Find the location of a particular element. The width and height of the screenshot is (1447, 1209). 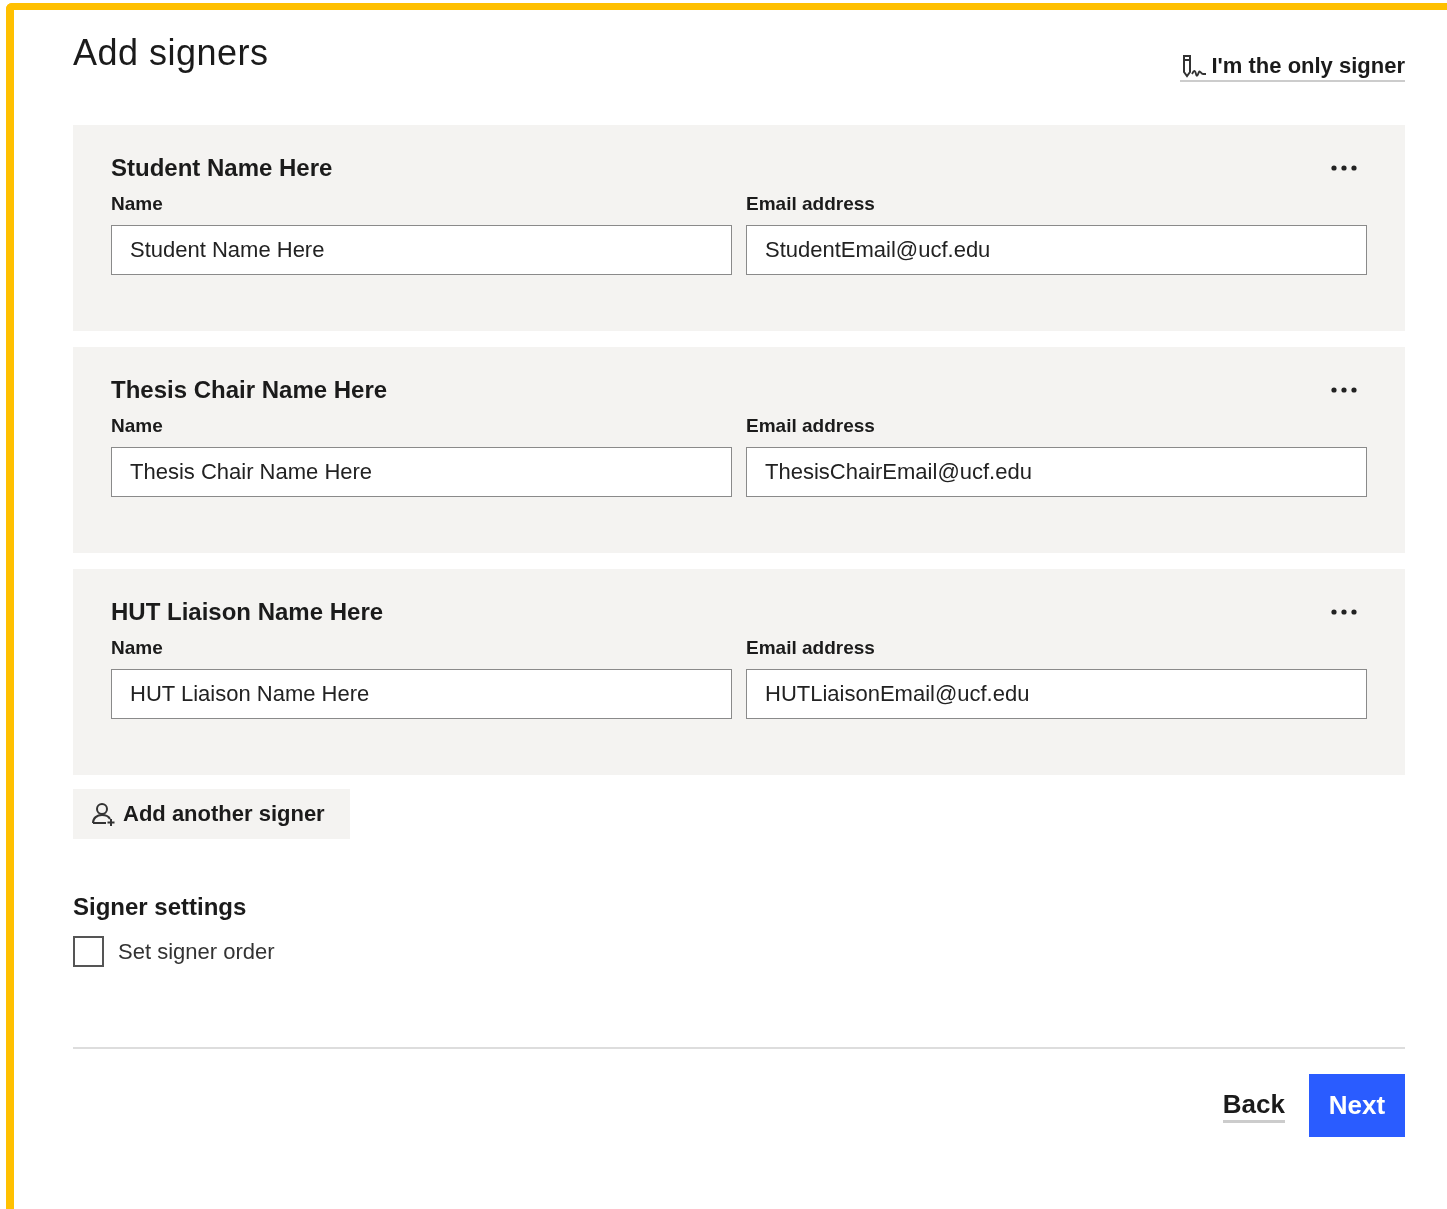

next-button: Next is located at coordinates (1357, 1105).